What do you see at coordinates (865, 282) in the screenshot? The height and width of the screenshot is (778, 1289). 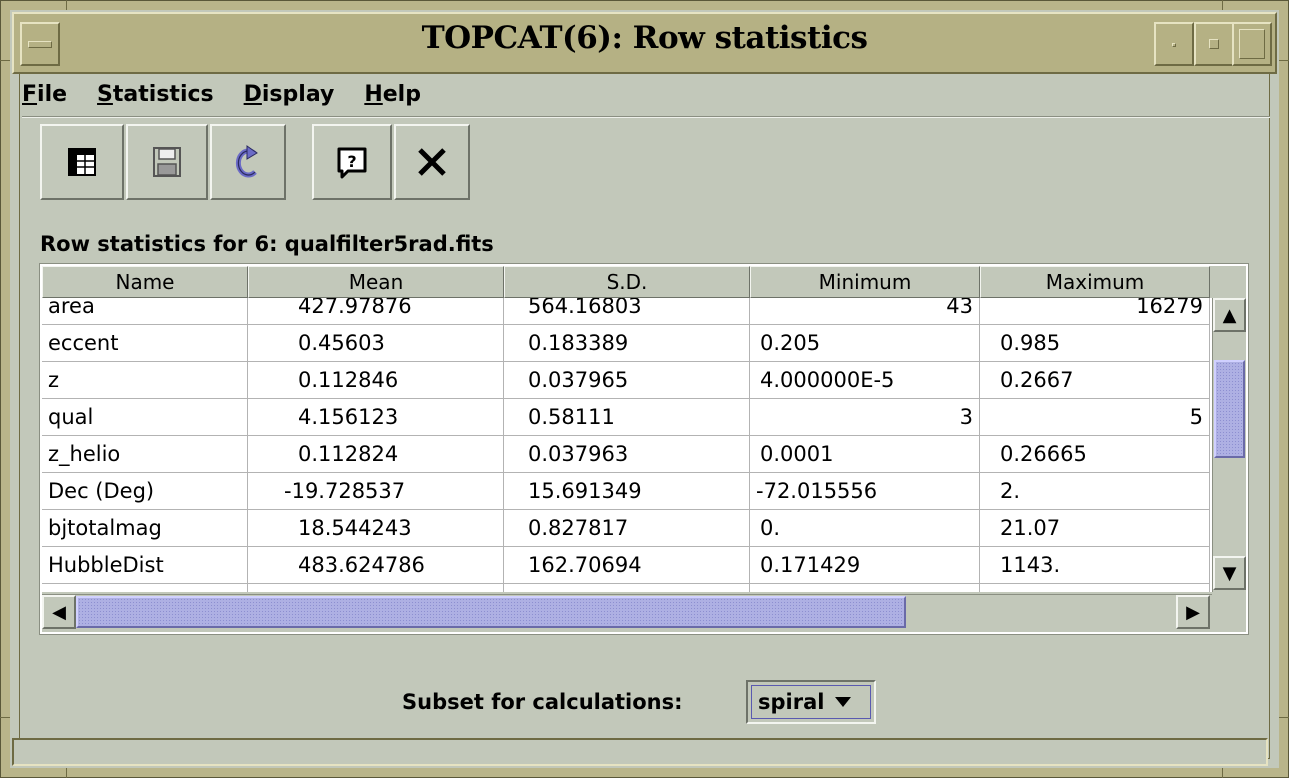 I see `column-header-minimum: Minimum` at bounding box center [865, 282].